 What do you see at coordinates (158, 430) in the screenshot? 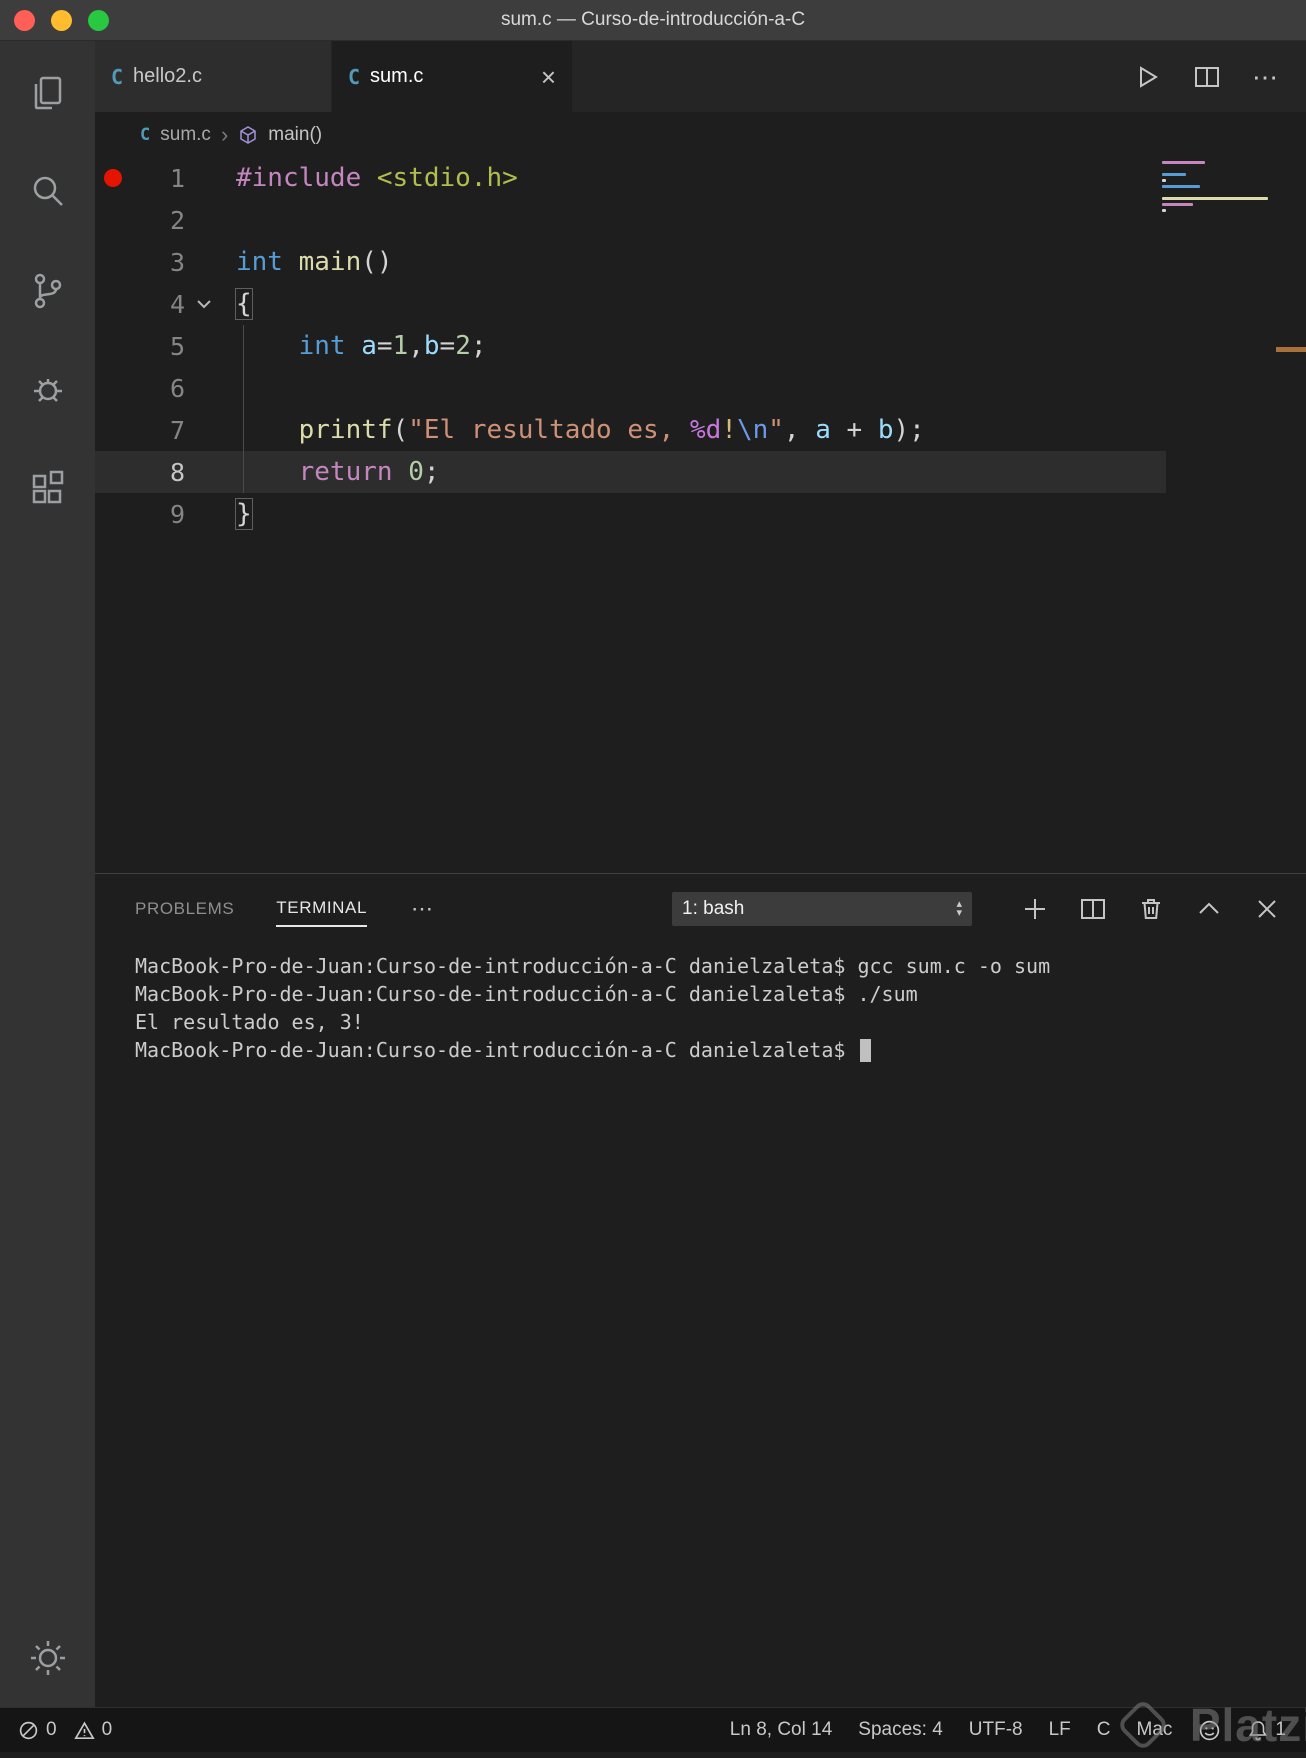
I see `line-number: 7` at bounding box center [158, 430].